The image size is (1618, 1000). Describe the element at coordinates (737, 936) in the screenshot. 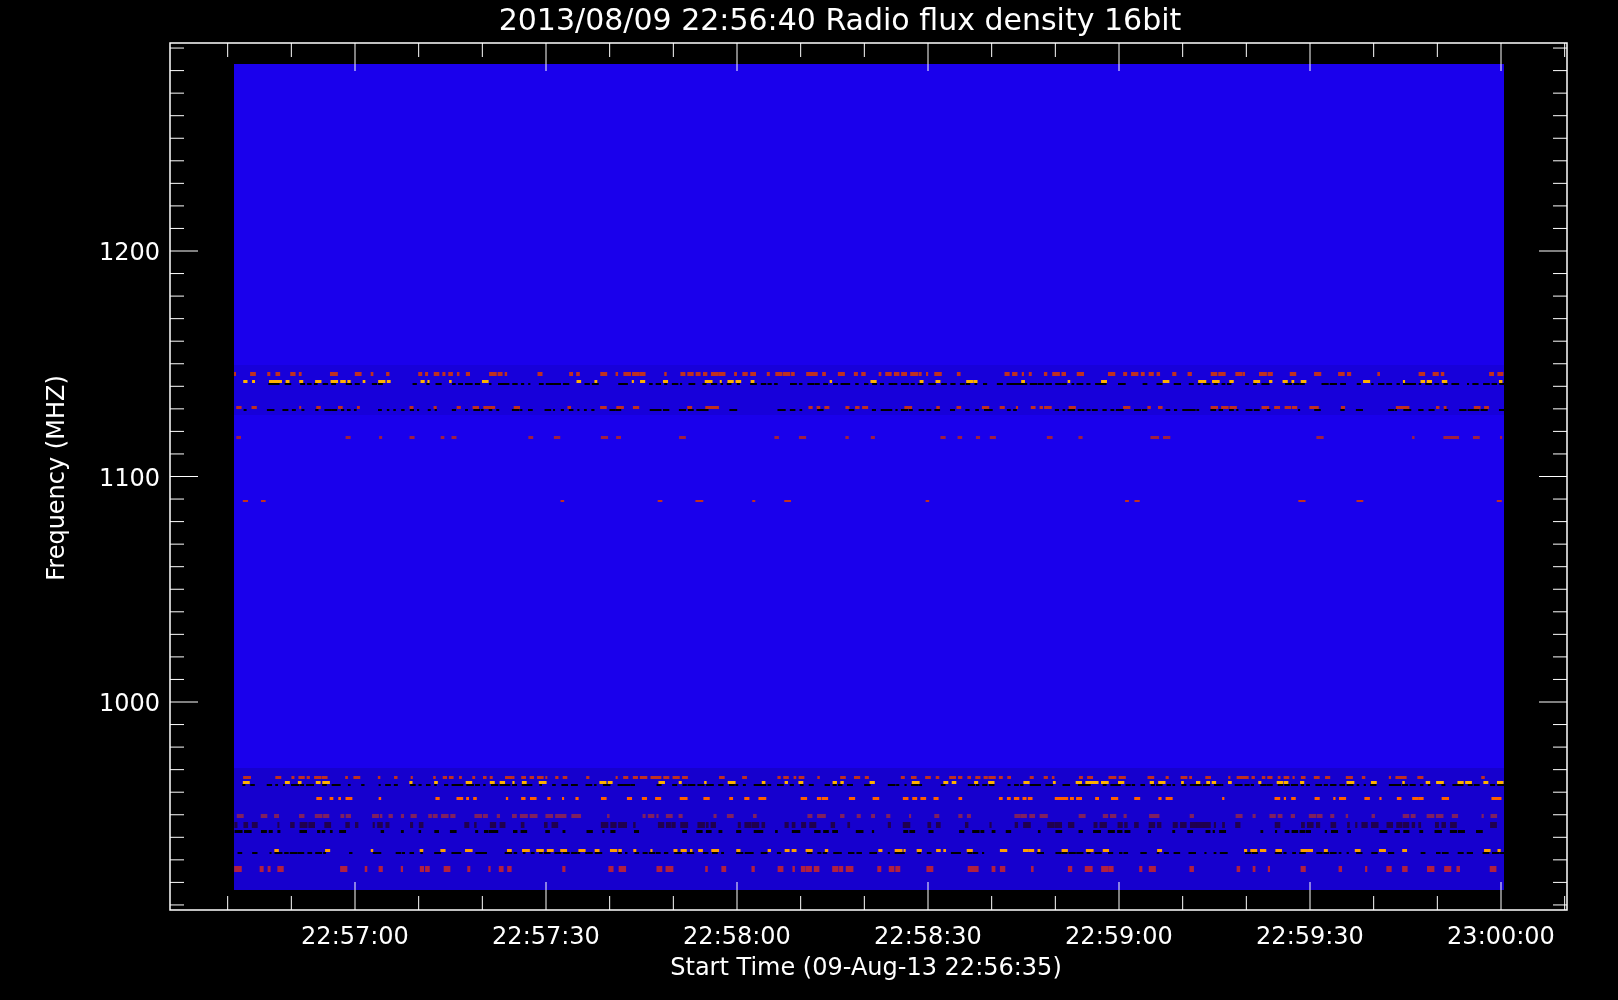

I see `x-tick-label: 22:58:00` at that location.